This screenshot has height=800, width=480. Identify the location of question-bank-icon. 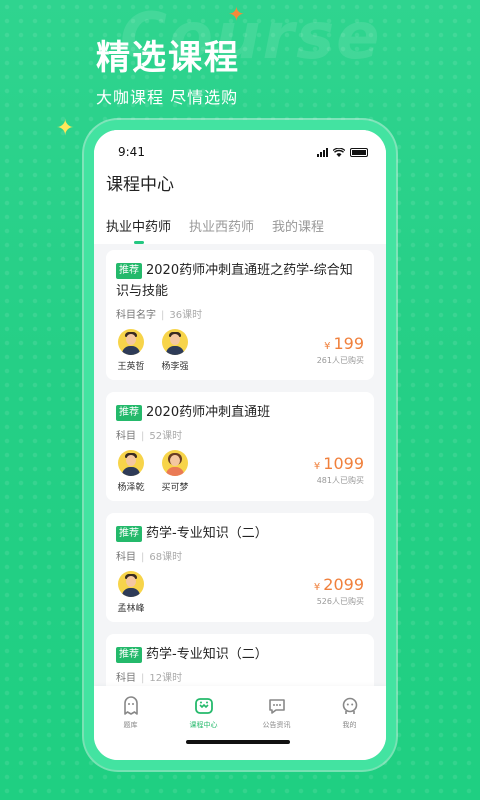
(130, 705).